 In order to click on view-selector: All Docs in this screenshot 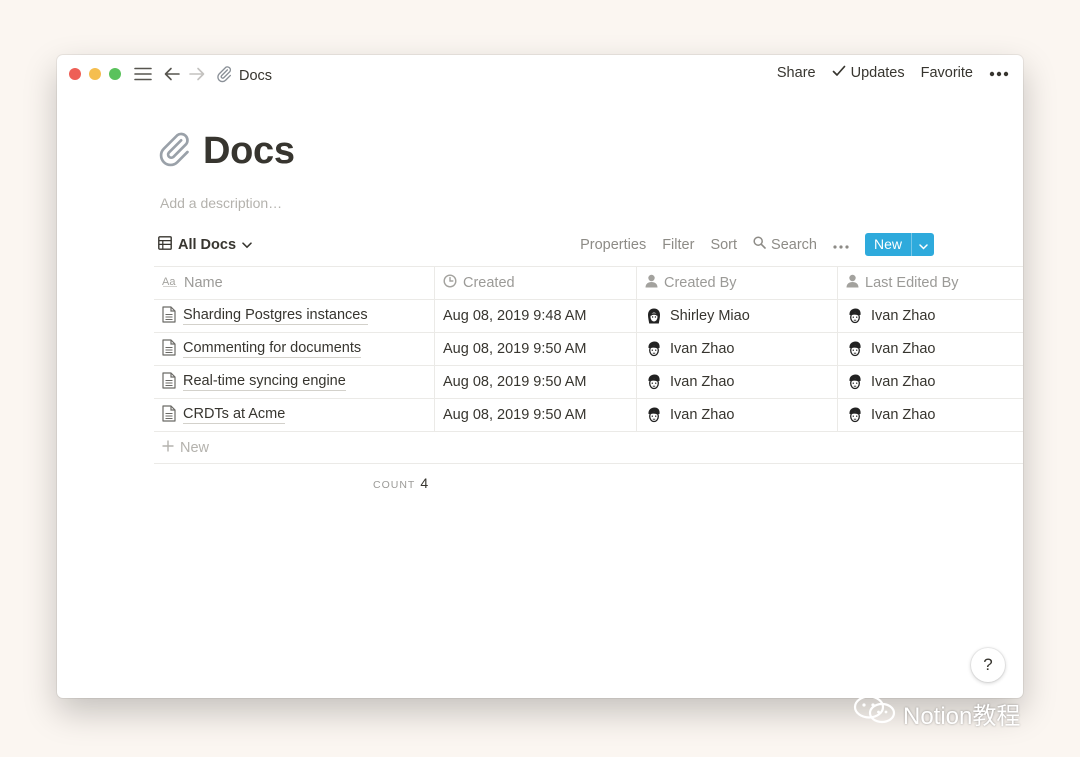, I will do `click(205, 245)`.